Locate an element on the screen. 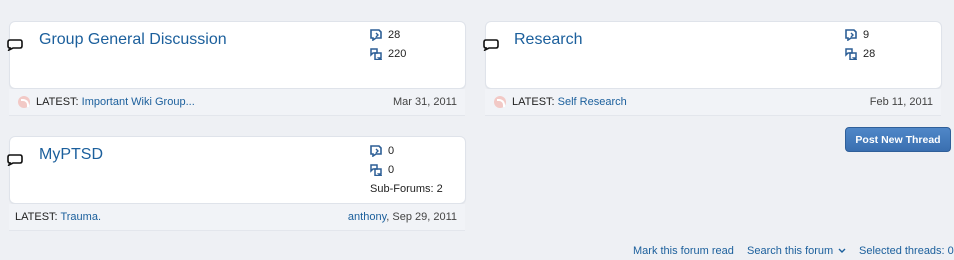 Image resolution: width=954 pixels, height=260 pixels. latest-date: anthony, Sep 29, 2011 is located at coordinates (402, 217).